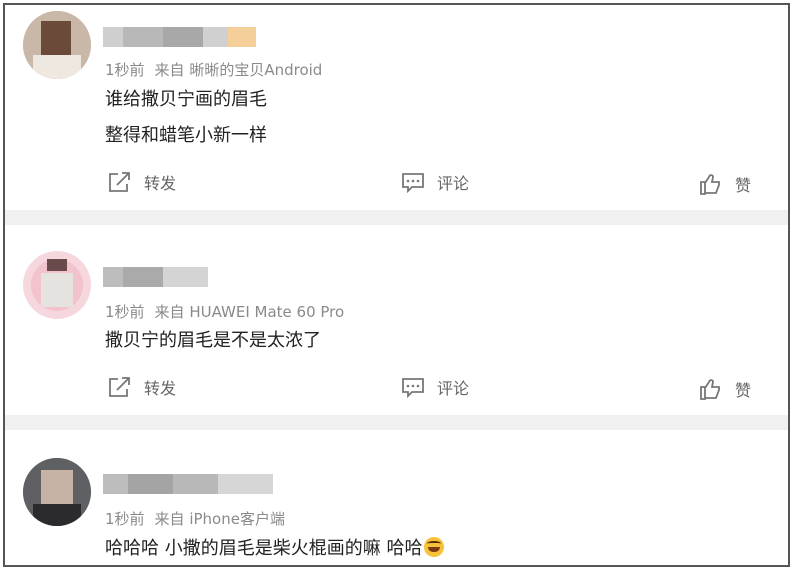 Image resolution: width=795 pixels, height=572 pixels. What do you see at coordinates (264, 548) in the screenshot?
I see `comment-text: 哈哈哈 小撒的眉毛是柴火棍画的嘛 哈哈` at bounding box center [264, 548].